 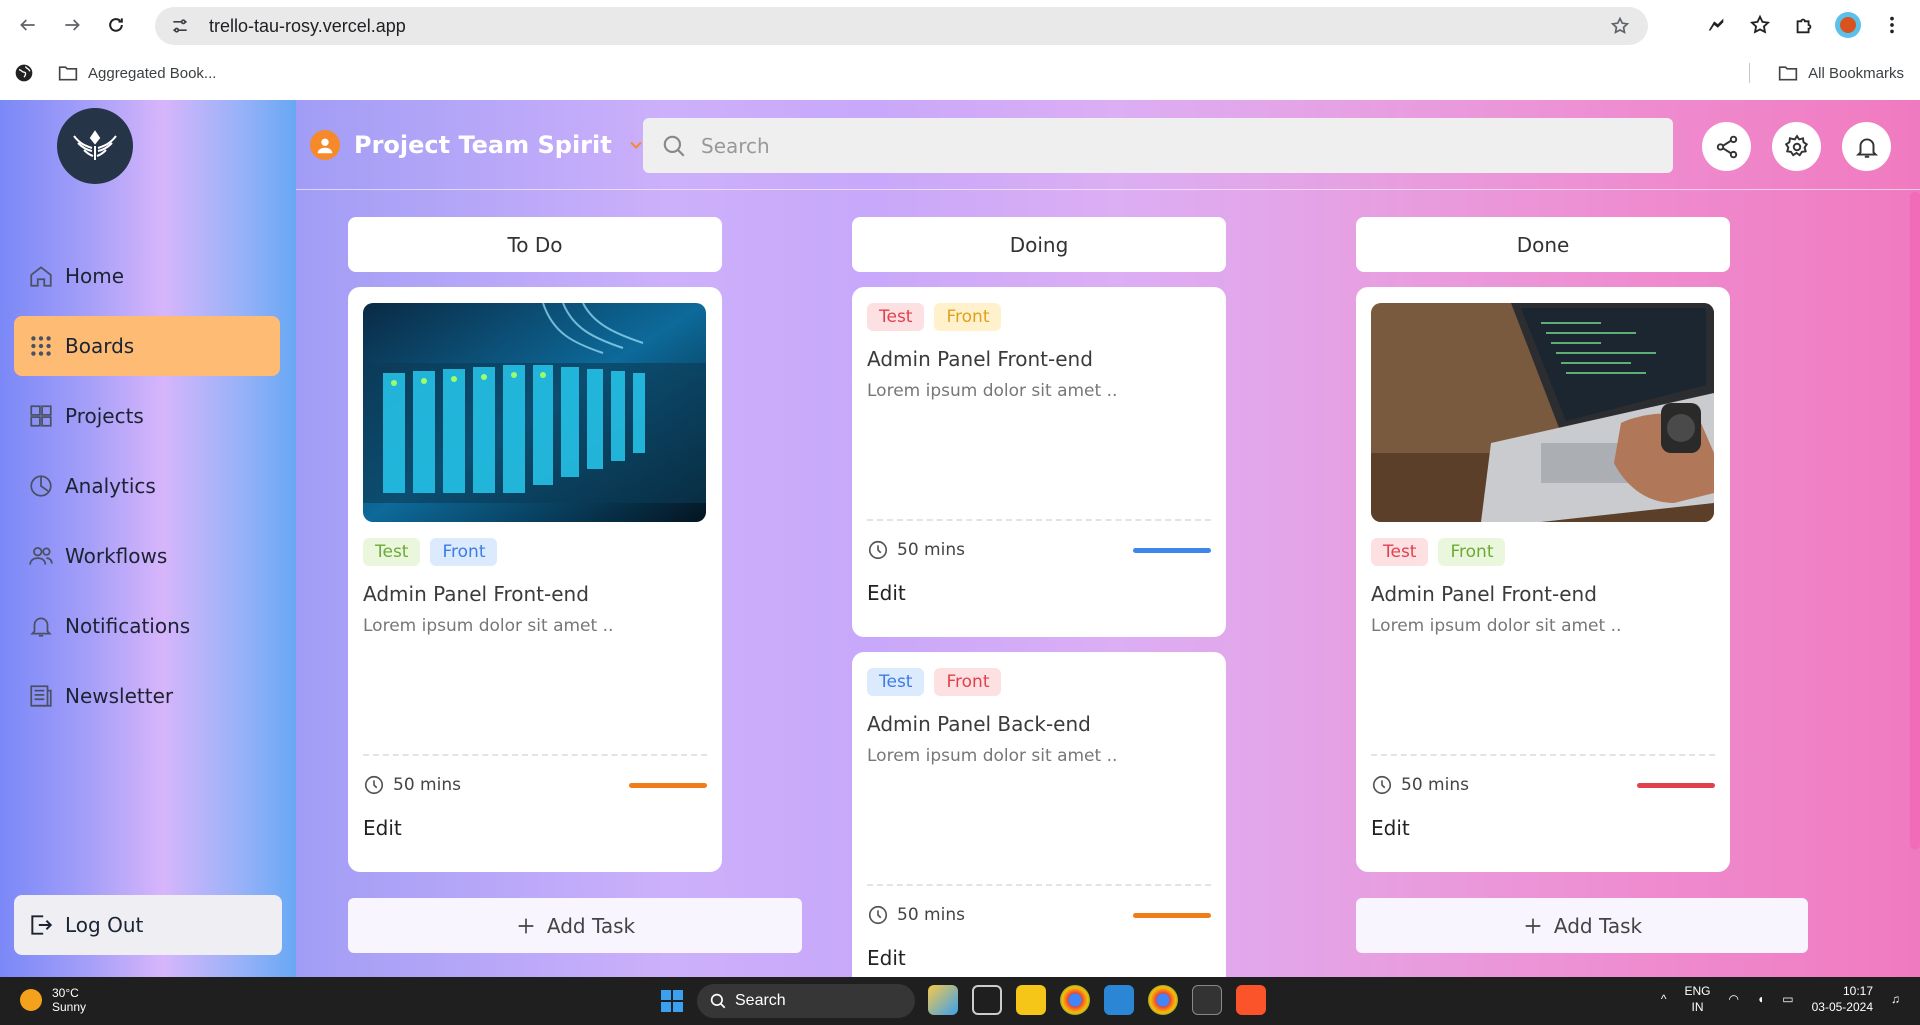 I want to click on logout-icon, so click(x=42, y=925).